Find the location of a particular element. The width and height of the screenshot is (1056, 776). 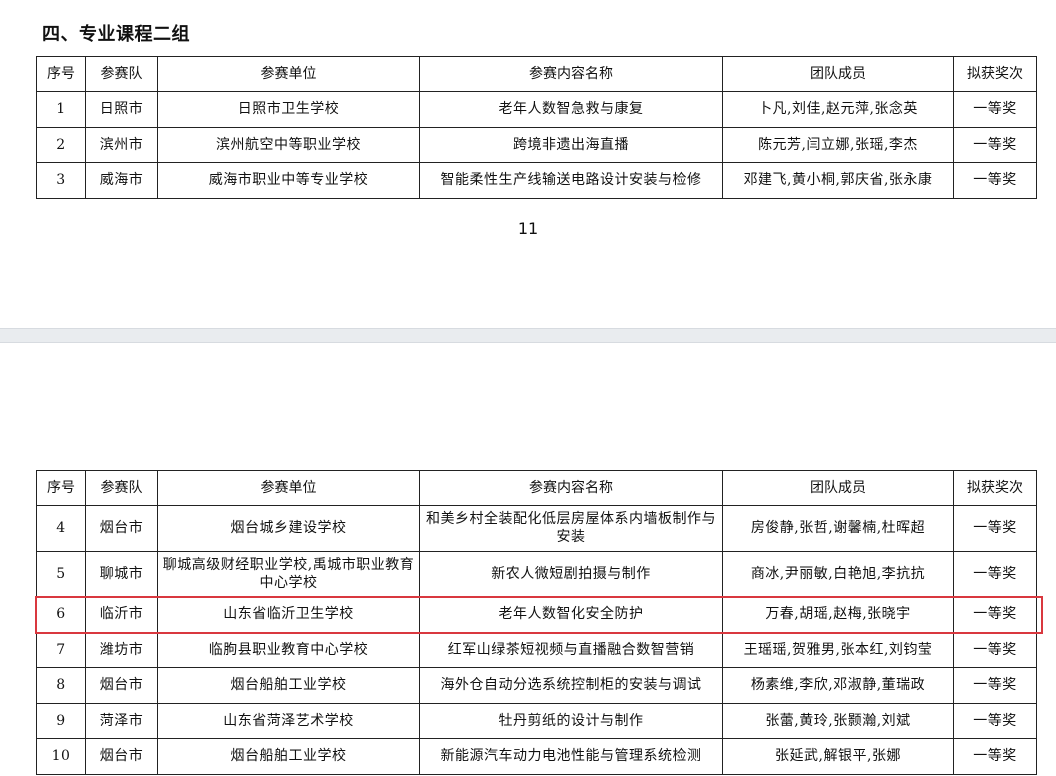

cell-members: 杨素维,李欣,邓淑静,董瑞政 is located at coordinates (838, 685).